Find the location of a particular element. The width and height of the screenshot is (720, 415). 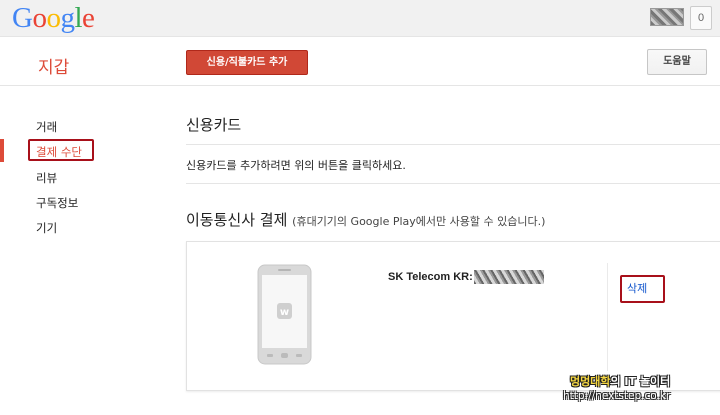

watermark-title: 멍멍대학의 IT 놀이터 is located at coordinates (616, 381).